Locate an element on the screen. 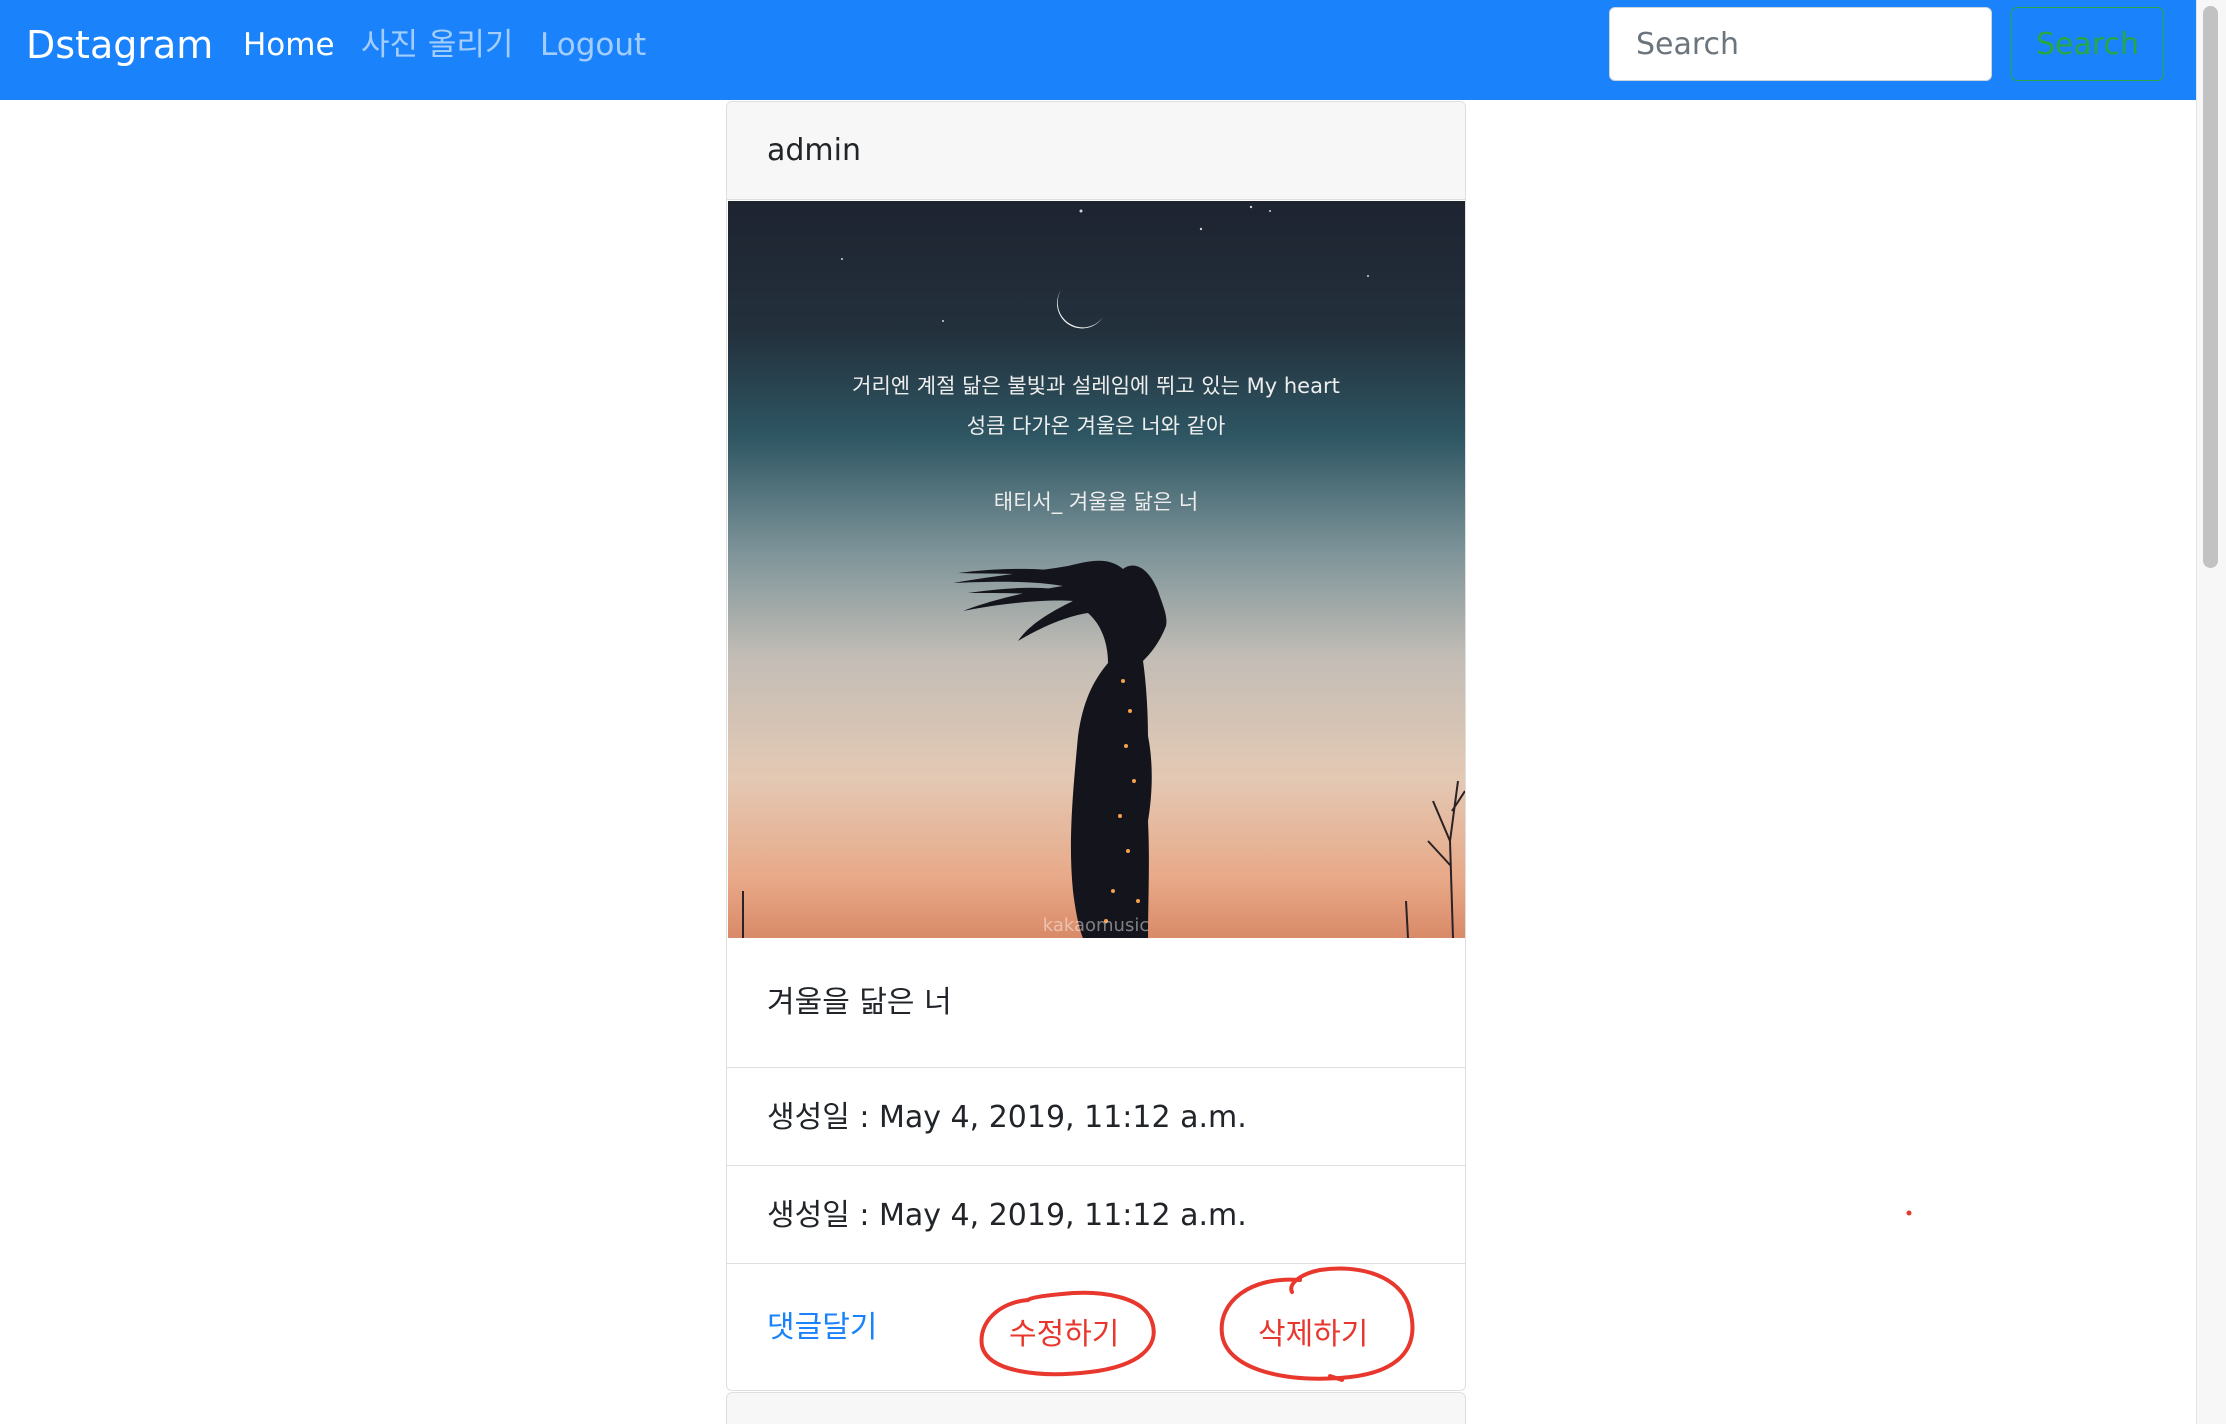 This screenshot has width=2226, height=1424. scrollbar-thumb is located at coordinates (2210, 287).